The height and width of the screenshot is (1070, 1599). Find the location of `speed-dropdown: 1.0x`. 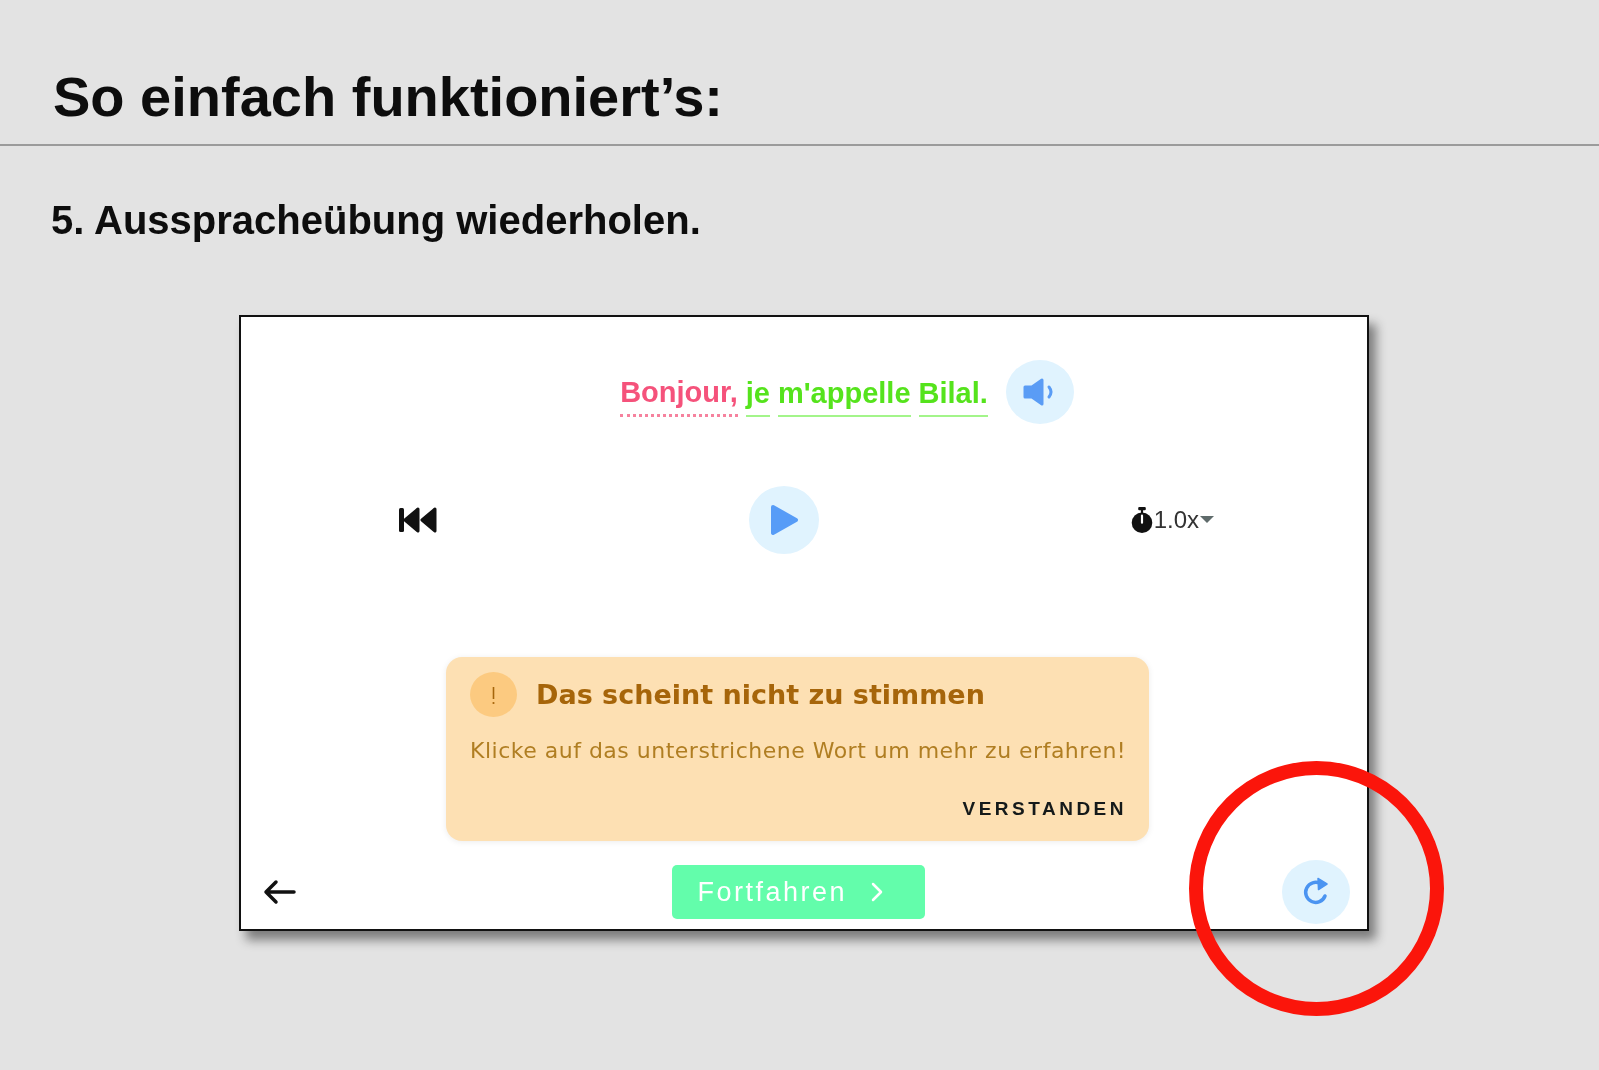

speed-dropdown: 1.0x is located at coordinates (1172, 520).